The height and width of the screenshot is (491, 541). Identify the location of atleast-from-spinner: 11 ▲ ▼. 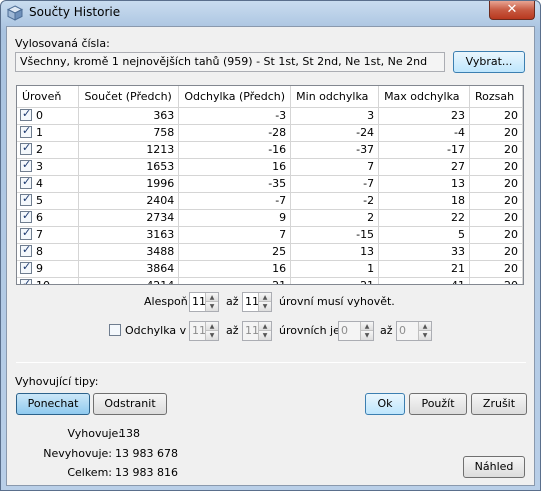
(204, 302).